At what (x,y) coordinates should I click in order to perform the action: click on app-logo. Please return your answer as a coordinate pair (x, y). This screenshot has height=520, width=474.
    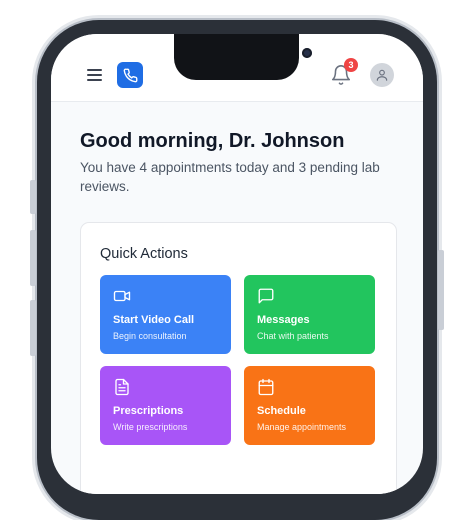
    Looking at the image, I should click on (130, 75).